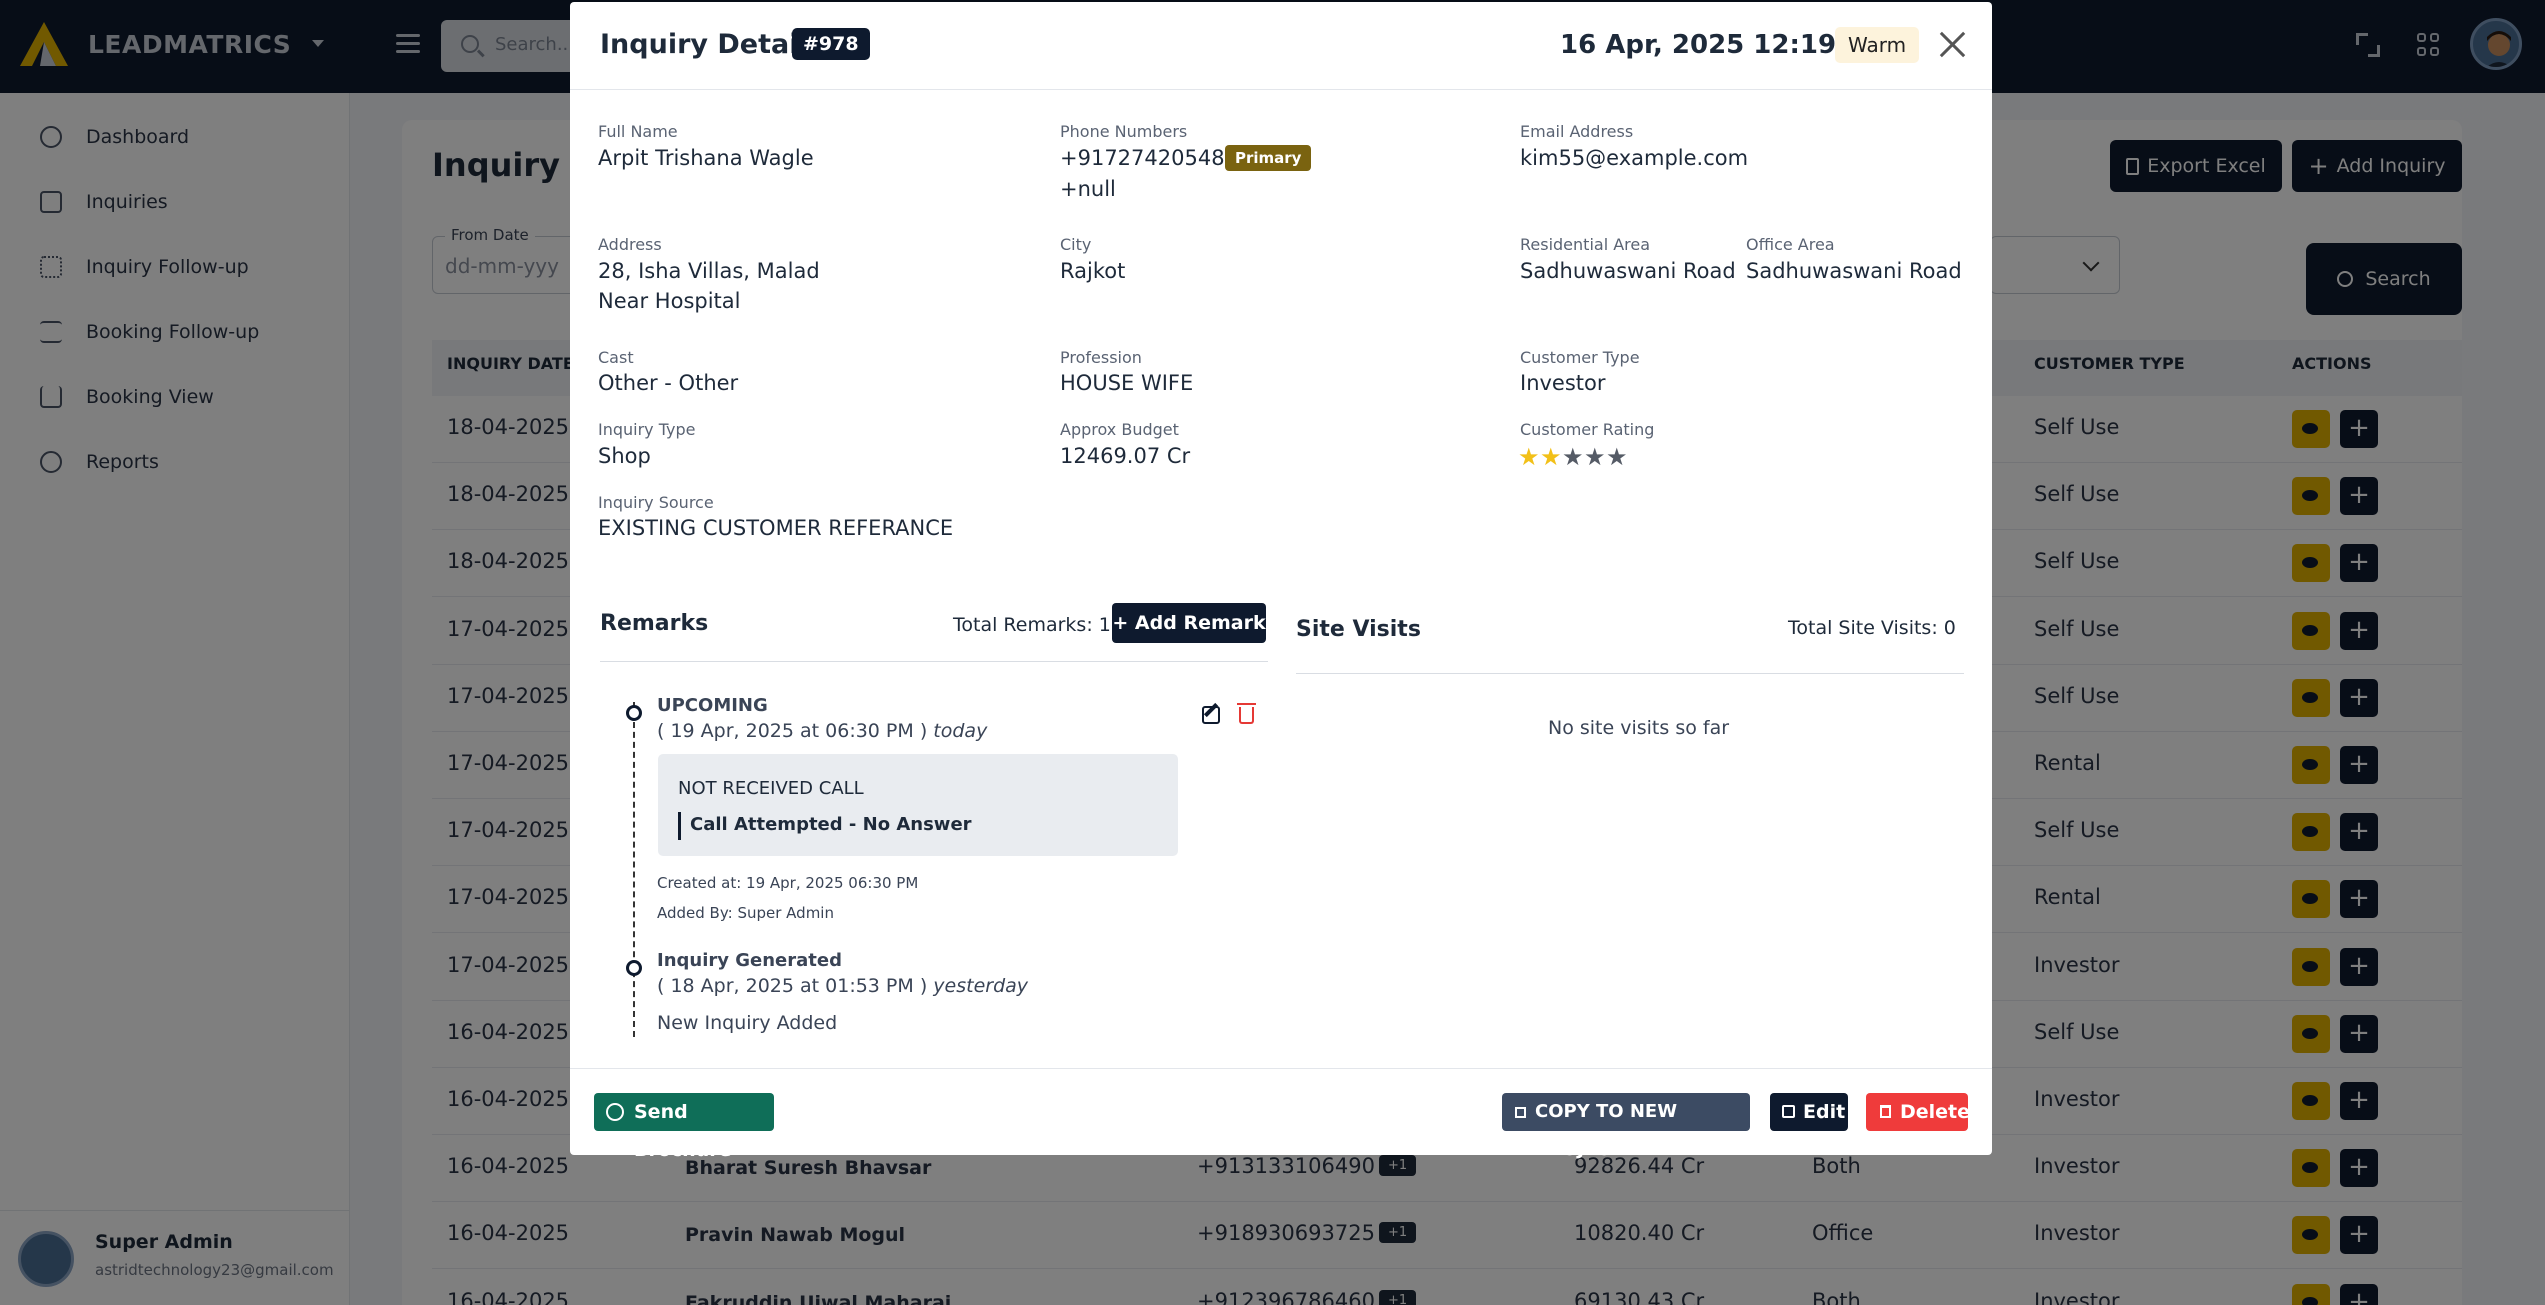  I want to click on remark-accent-bar, so click(679, 826).